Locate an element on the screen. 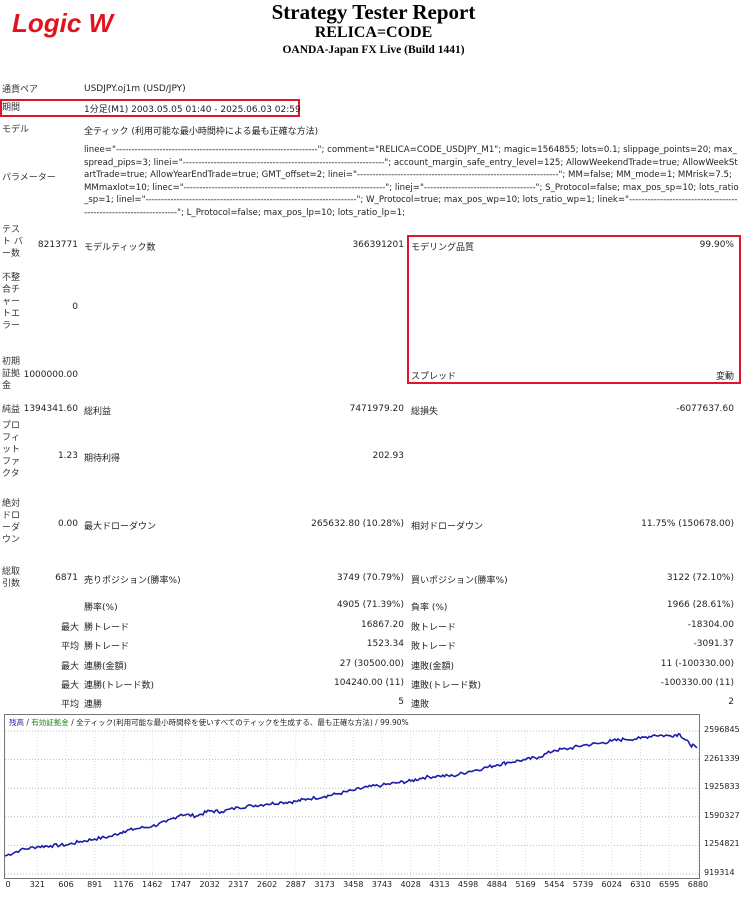  gross-loss-label: 総損失 is located at coordinates (425, 412).